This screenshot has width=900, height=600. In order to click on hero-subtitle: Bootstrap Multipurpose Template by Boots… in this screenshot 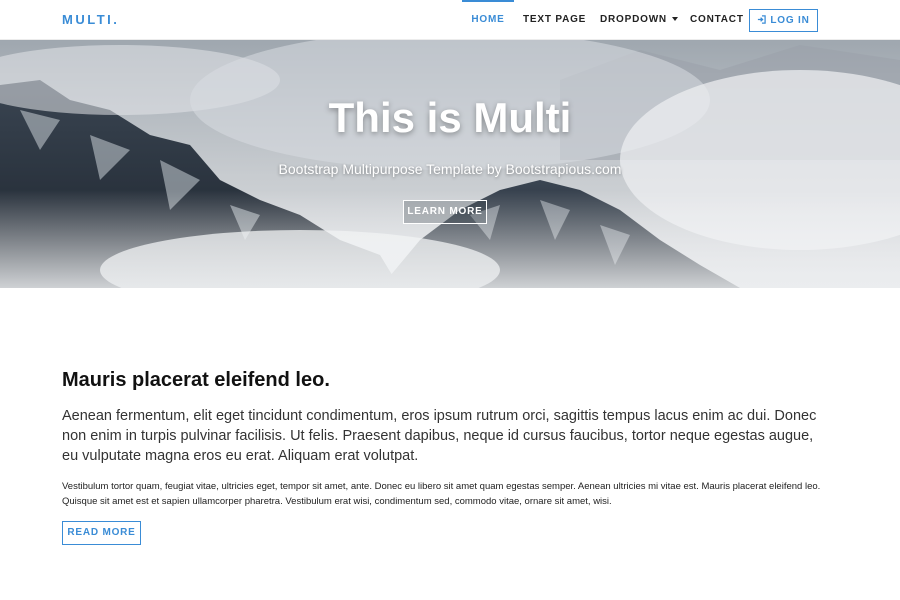, I will do `click(450, 169)`.